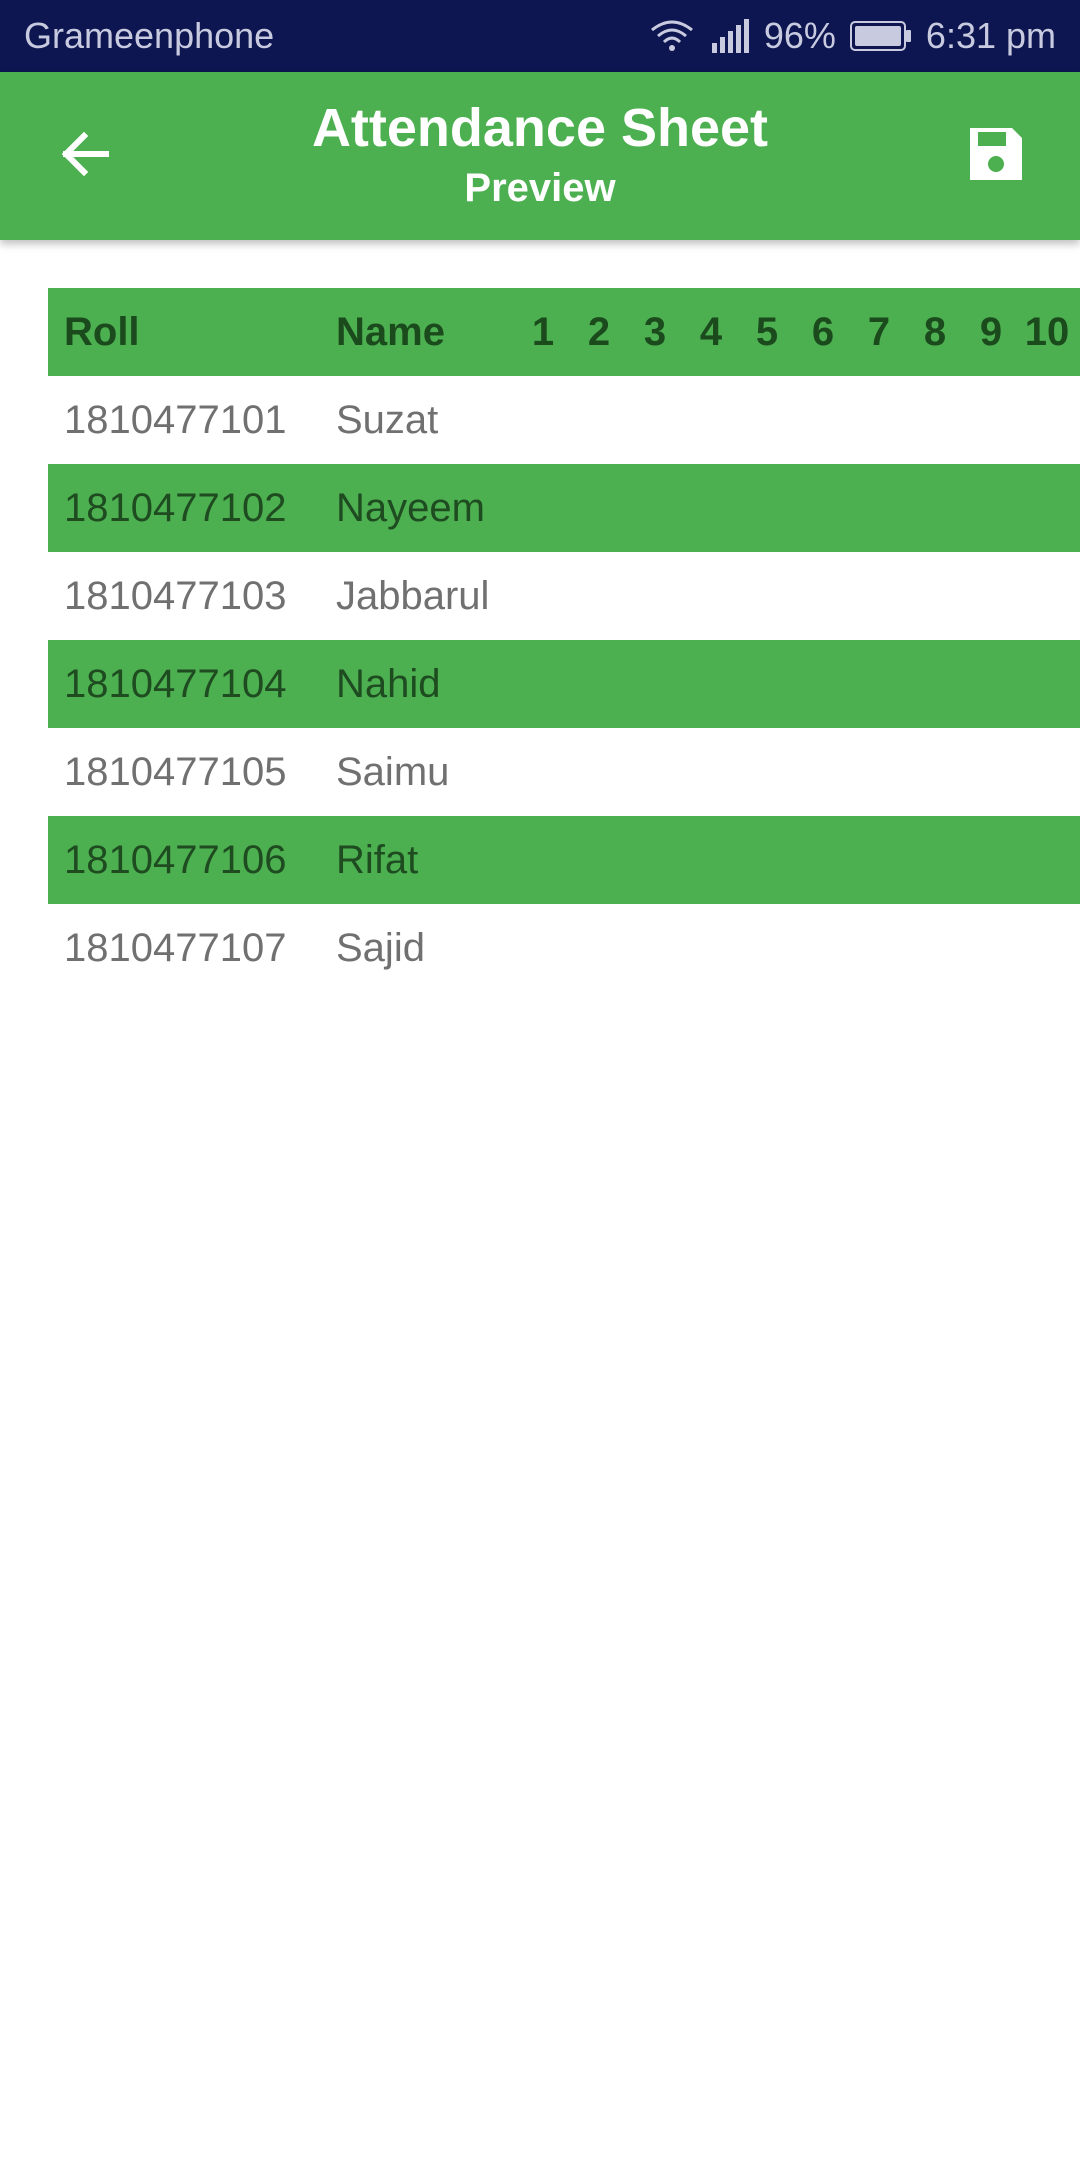  What do you see at coordinates (564, 684) in the screenshot?
I see `table-row: 1810477104 Nahid` at bounding box center [564, 684].